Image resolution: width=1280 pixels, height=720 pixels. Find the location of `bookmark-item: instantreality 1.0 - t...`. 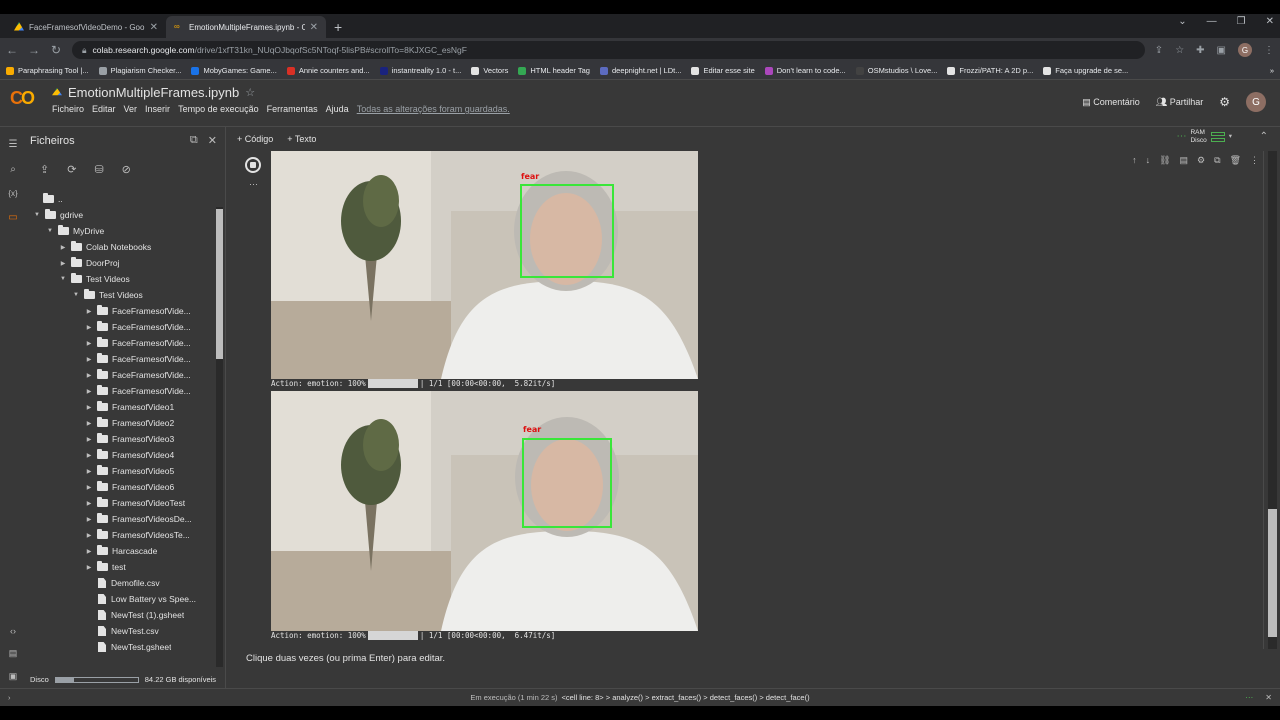

bookmark-item: instantreality 1.0 - t... is located at coordinates (420, 70).